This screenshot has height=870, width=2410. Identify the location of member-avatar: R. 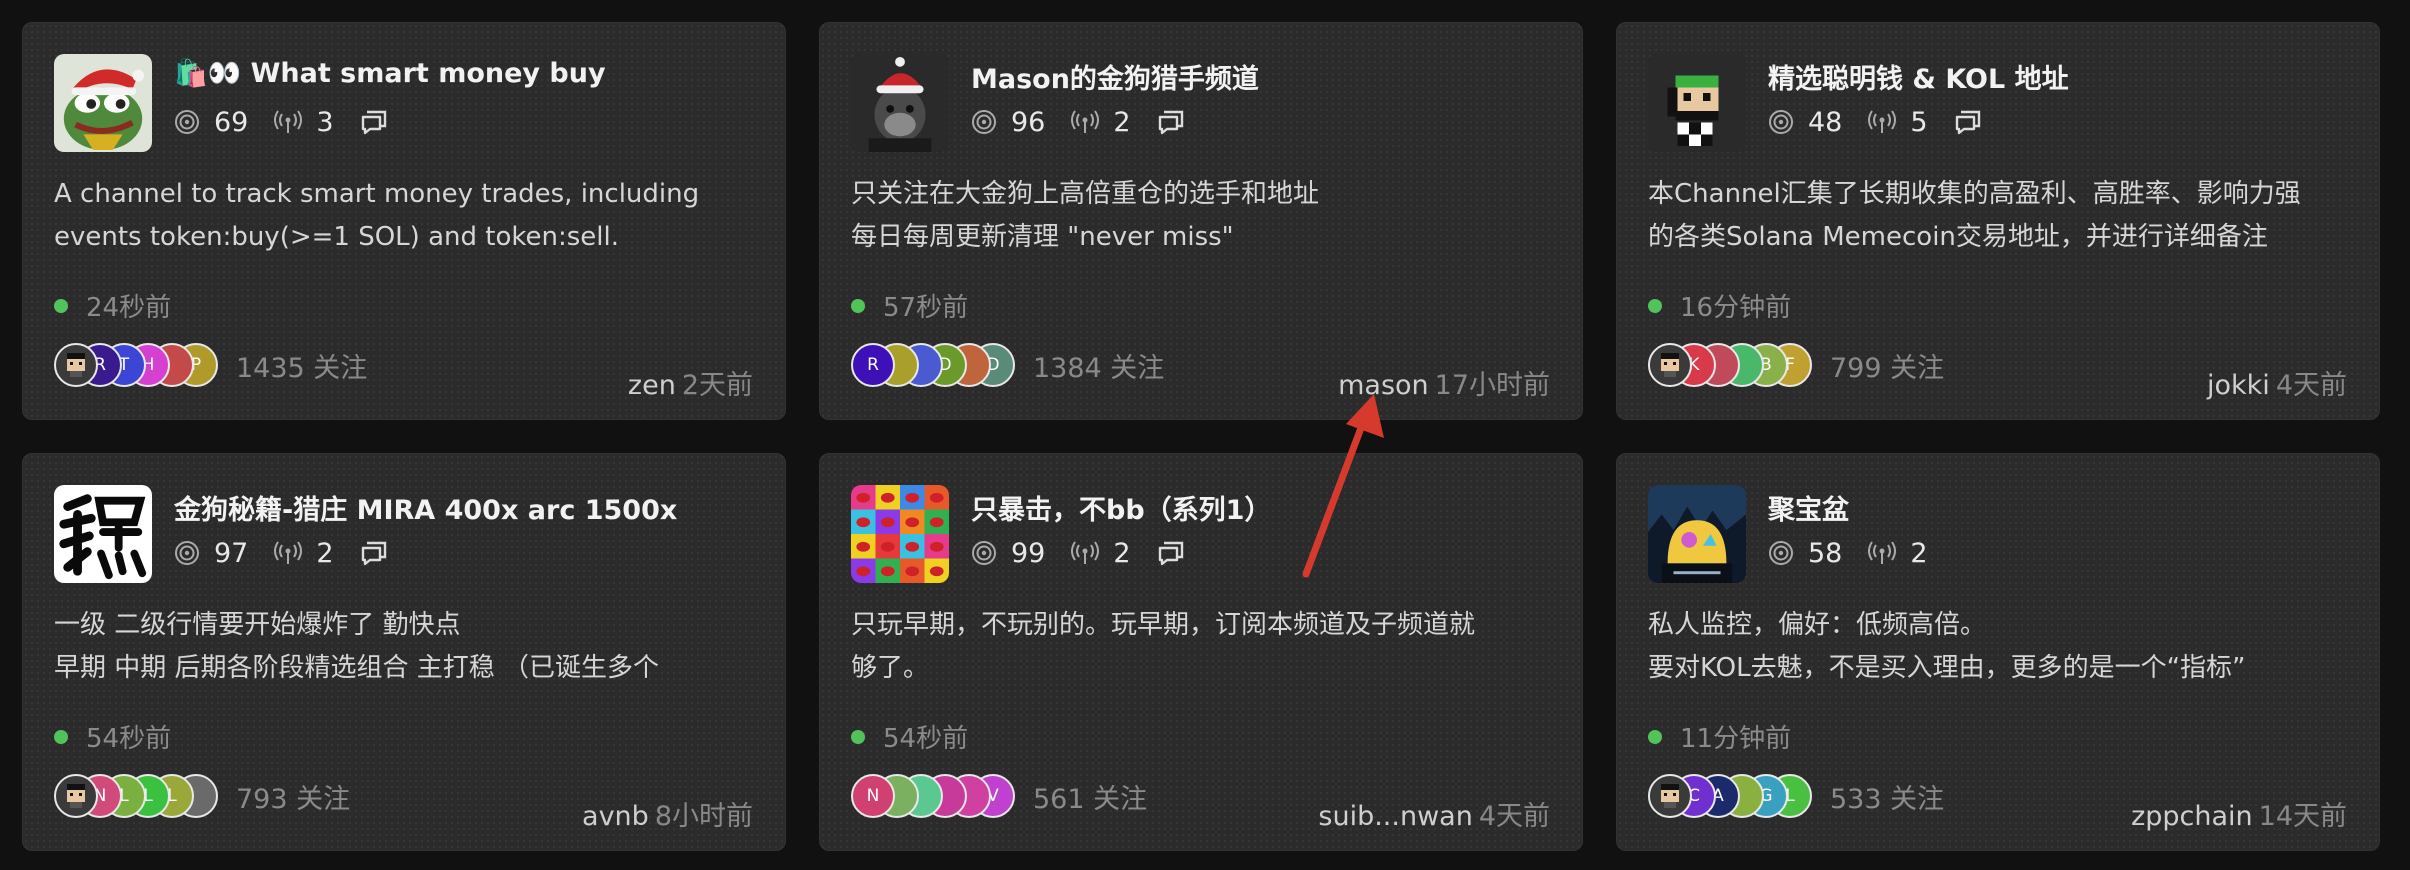
(873, 365).